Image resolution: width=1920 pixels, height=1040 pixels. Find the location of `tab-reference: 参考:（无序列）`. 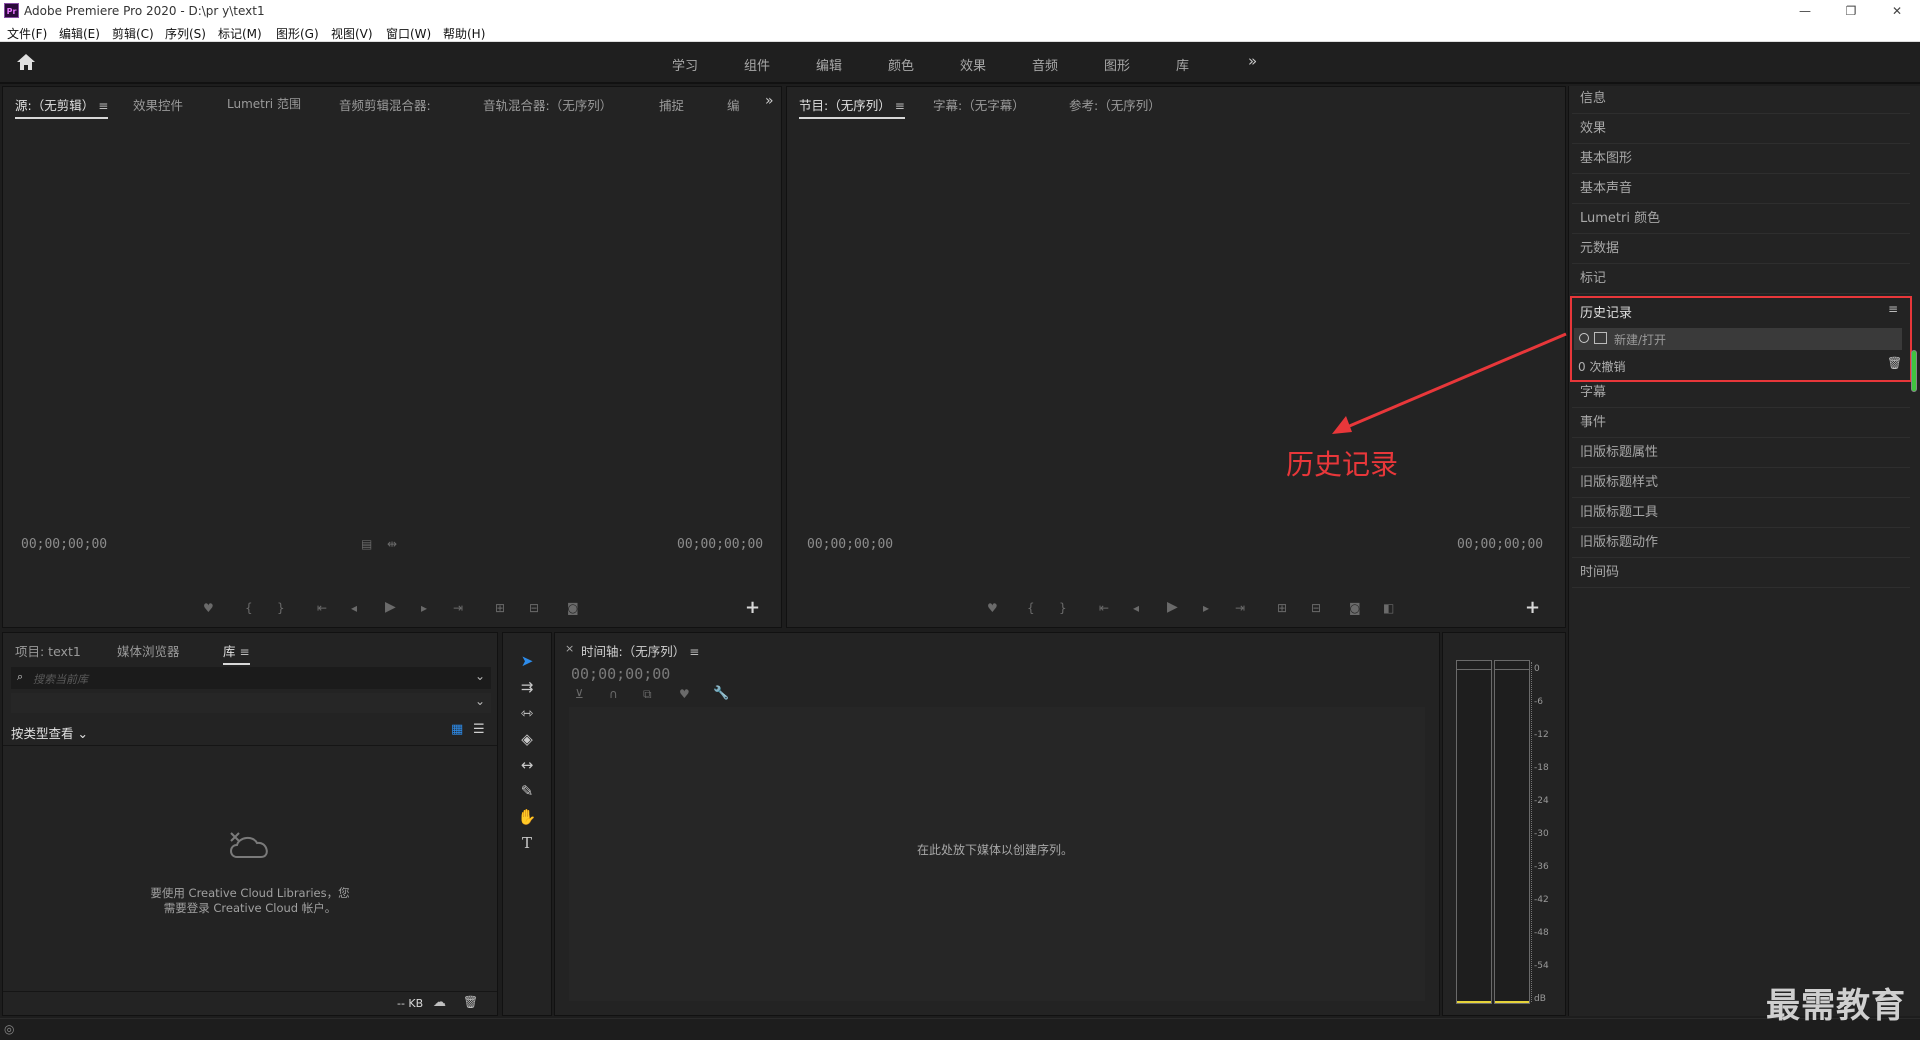

tab-reference: 参考:（无序列） is located at coordinates (1115, 104).